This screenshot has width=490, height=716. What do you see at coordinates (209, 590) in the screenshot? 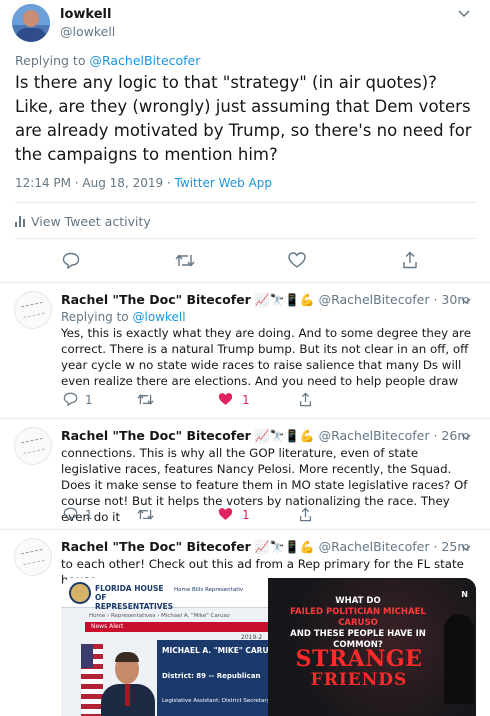
I see `site-nav: Home Bills Representativ` at bounding box center [209, 590].